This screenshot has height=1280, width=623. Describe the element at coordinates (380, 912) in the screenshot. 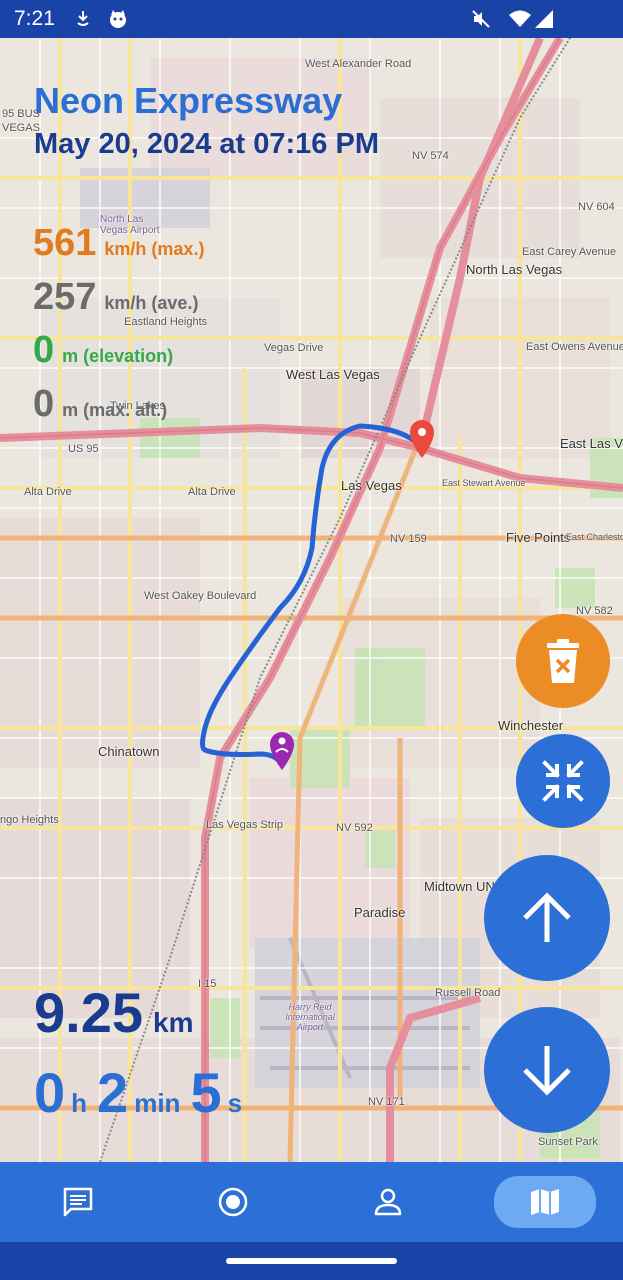

I see `map-label: Paradise` at that location.